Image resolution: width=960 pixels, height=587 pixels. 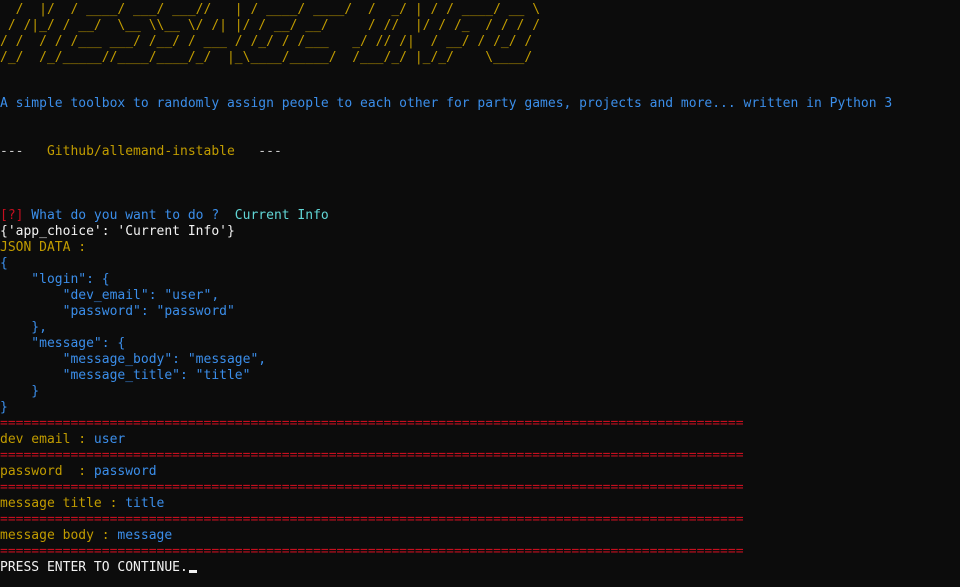 What do you see at coordinates (4, 263) in the screenshot?
I see `json-line: {` at bounding box center [4, 263].